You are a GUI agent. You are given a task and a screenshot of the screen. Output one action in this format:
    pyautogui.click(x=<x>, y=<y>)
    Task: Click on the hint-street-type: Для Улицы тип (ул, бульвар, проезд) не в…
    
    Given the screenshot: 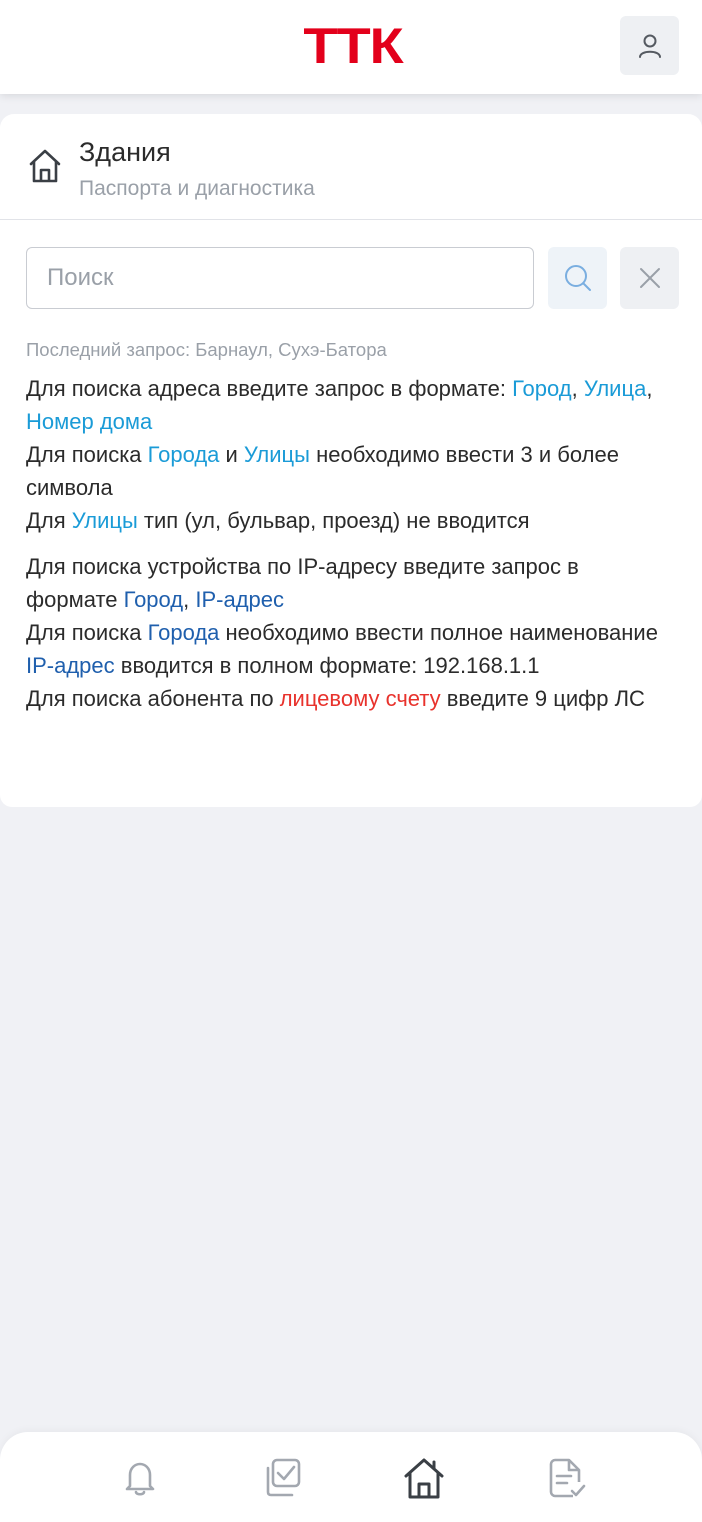 What is the action you would take?
    pyautogui.click(x=278, y=520)
    